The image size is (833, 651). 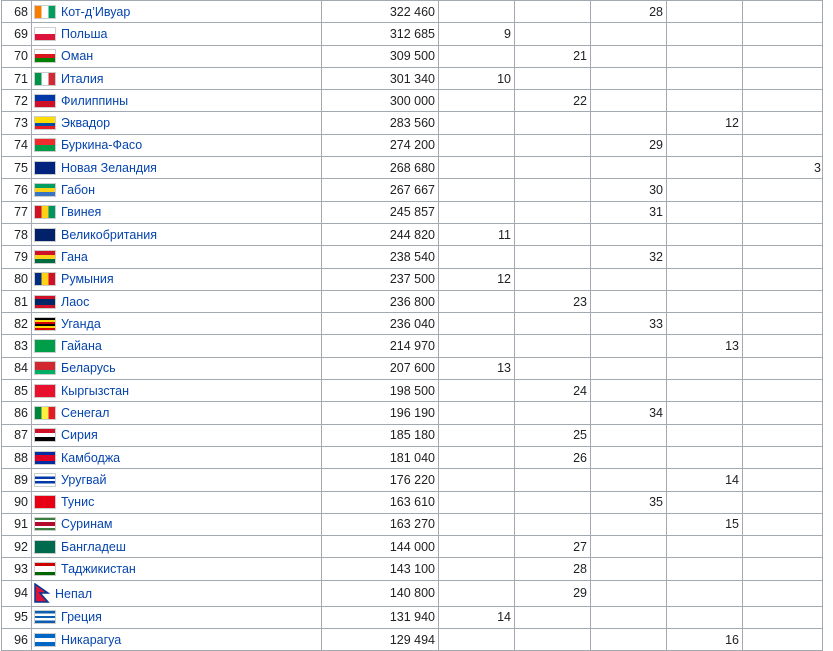 What do you see at coordinates (176, 279) in the screenshot?
I see `country-cell: Румыния` at bounding box center [176, 279].